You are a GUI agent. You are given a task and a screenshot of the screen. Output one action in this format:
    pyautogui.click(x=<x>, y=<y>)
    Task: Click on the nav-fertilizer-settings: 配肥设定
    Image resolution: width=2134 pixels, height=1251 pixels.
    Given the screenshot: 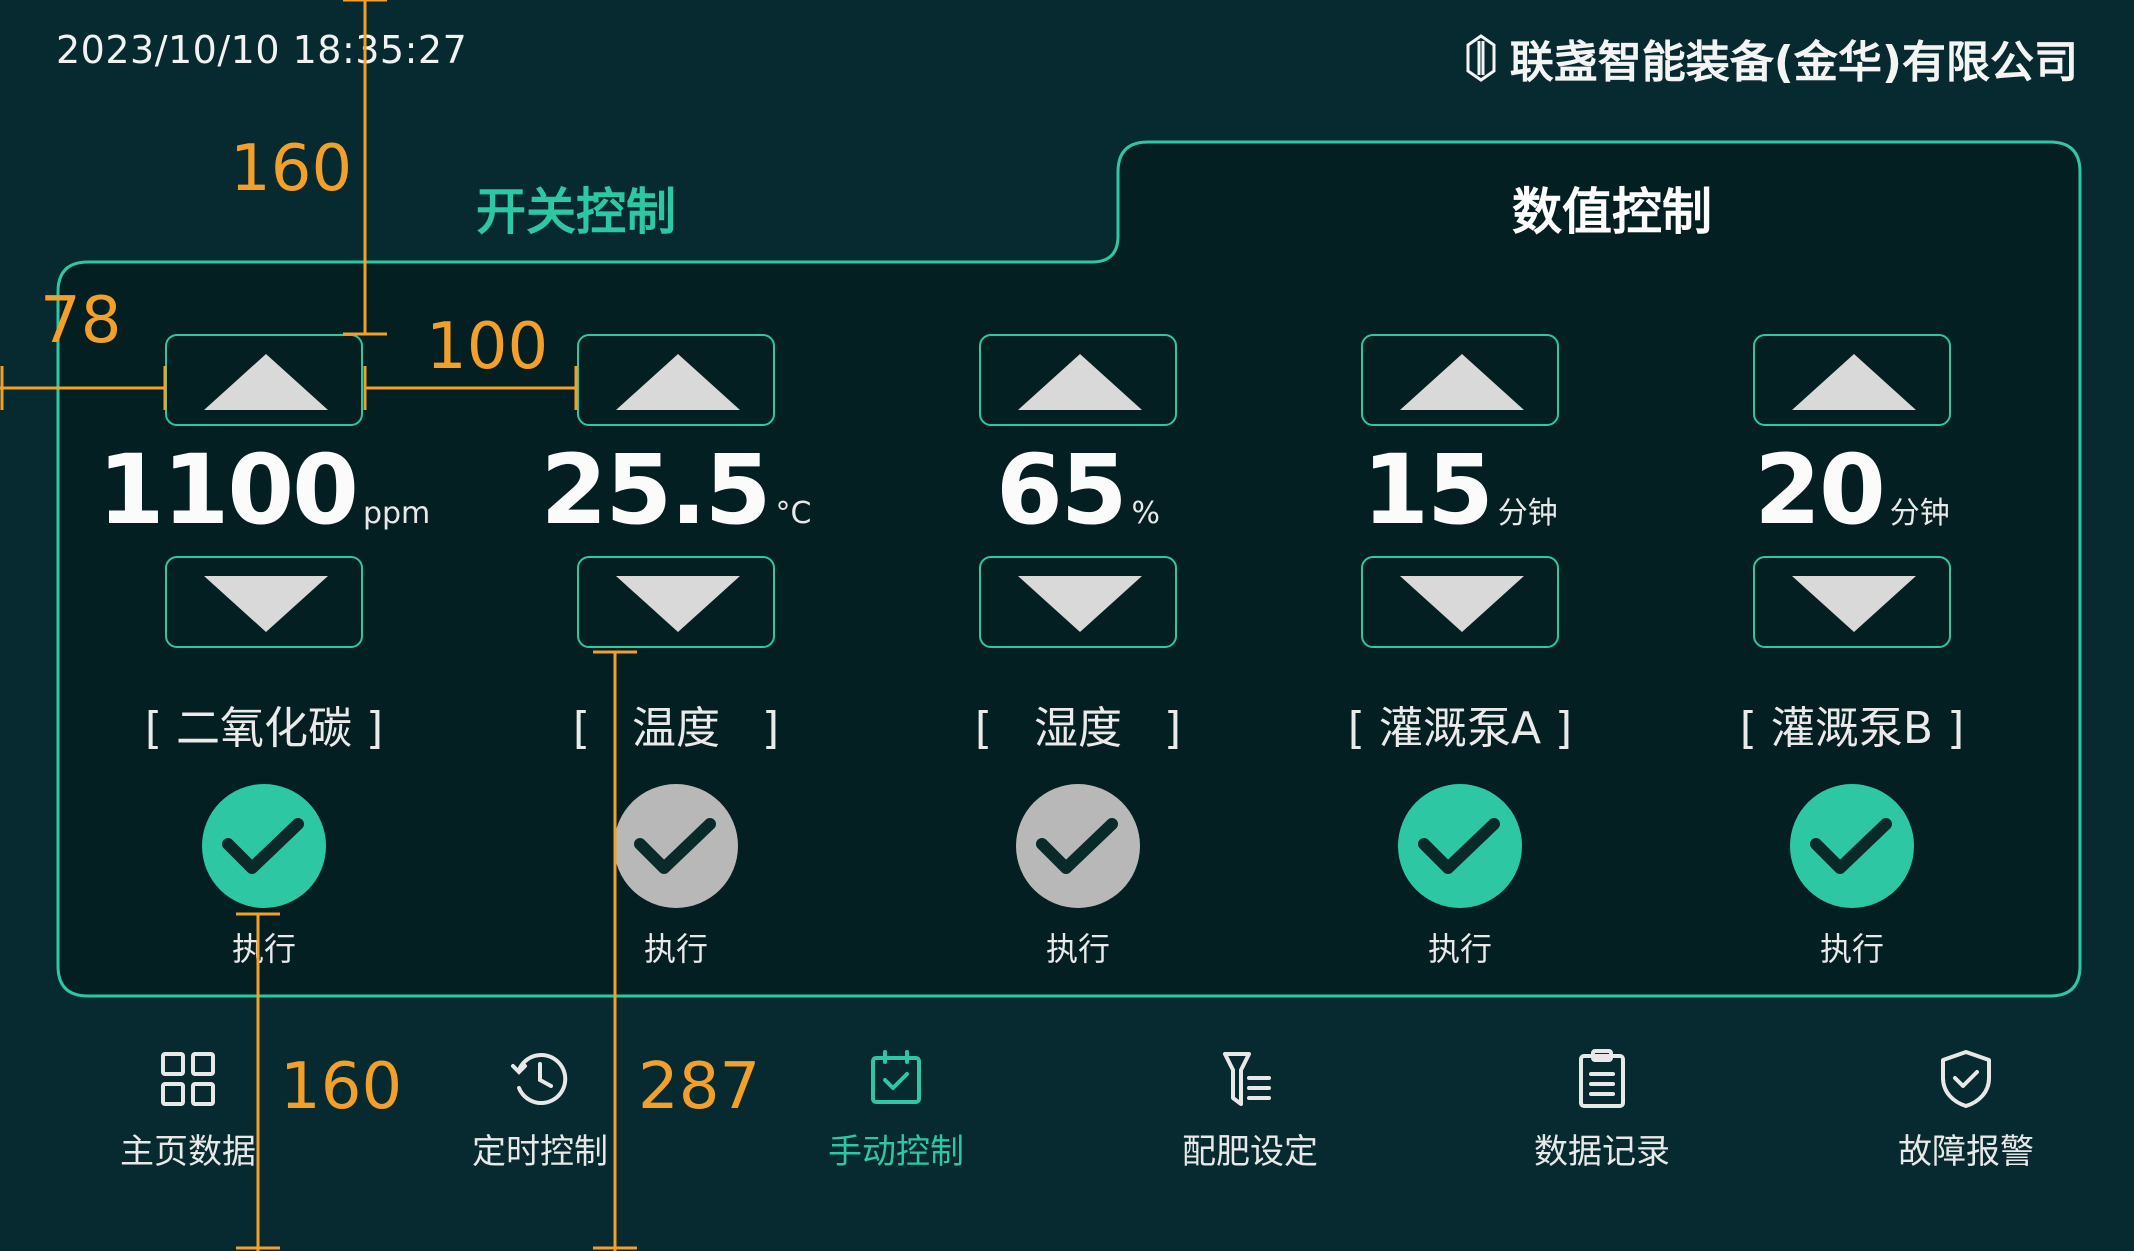 What is the action you would take?
    pyautogui.click(x=1250, y=1110)
    